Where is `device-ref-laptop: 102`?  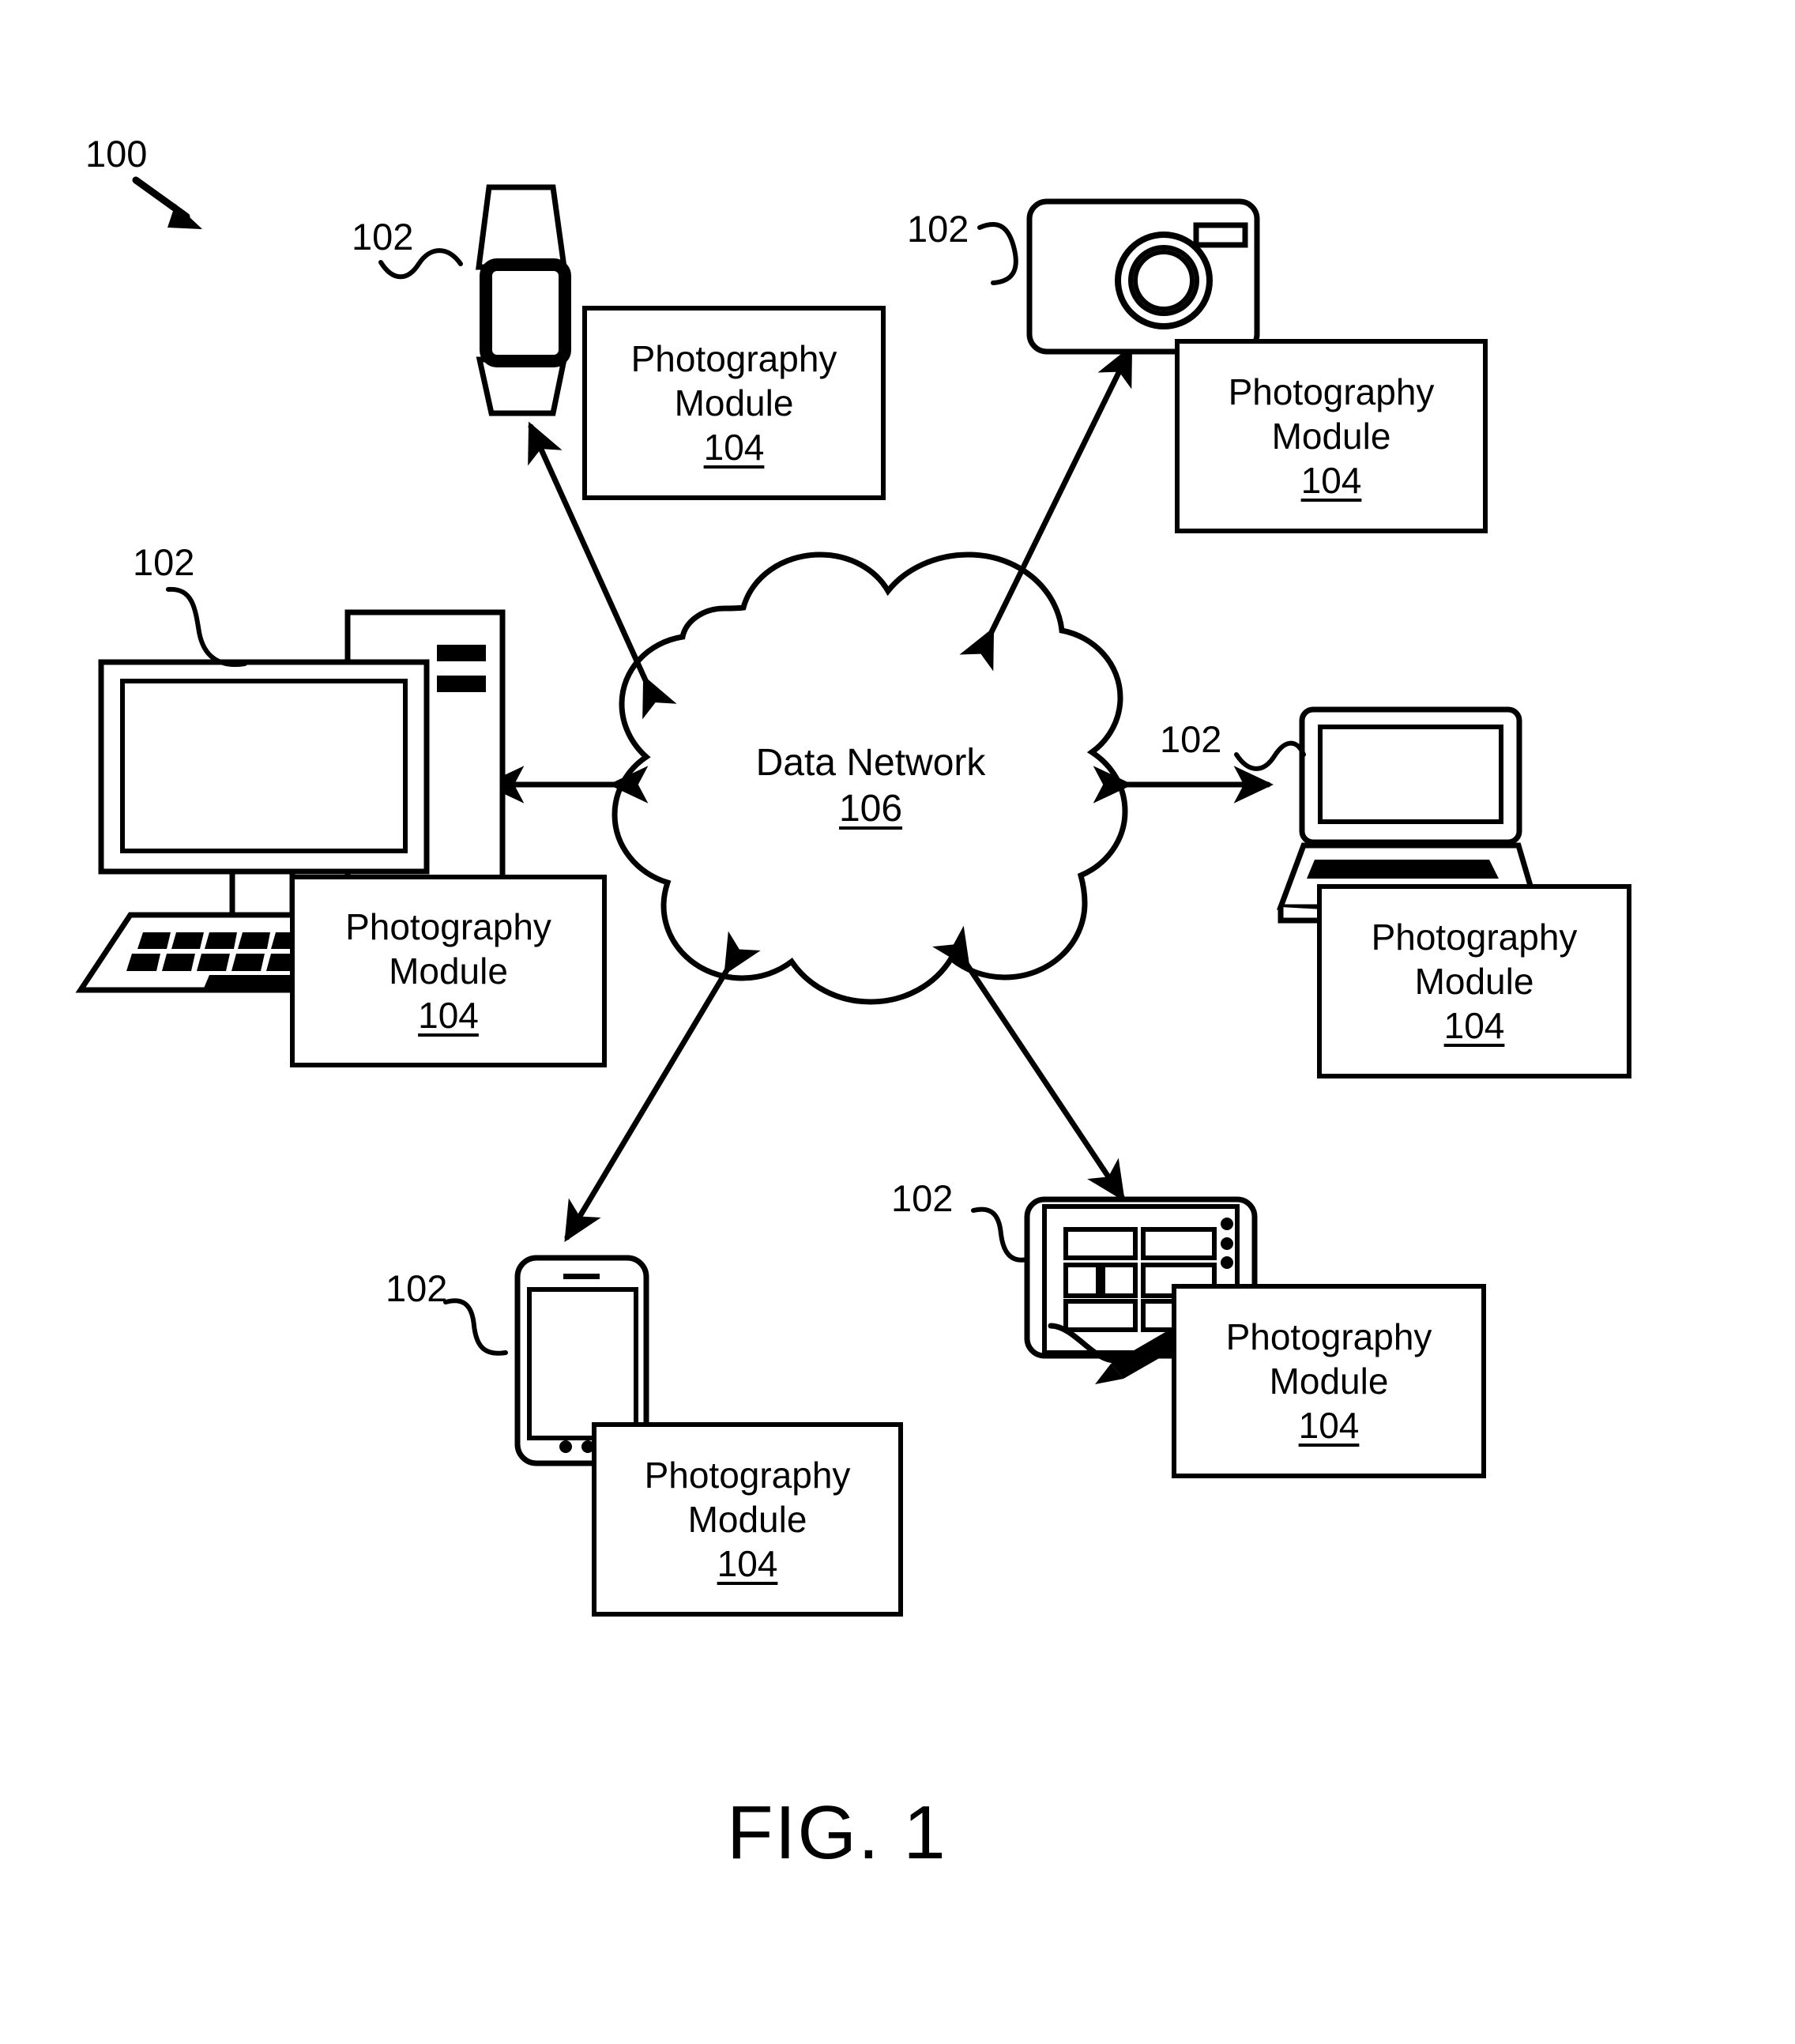 device-ref-laptop: 102 is located at coordinates (1191, 739).